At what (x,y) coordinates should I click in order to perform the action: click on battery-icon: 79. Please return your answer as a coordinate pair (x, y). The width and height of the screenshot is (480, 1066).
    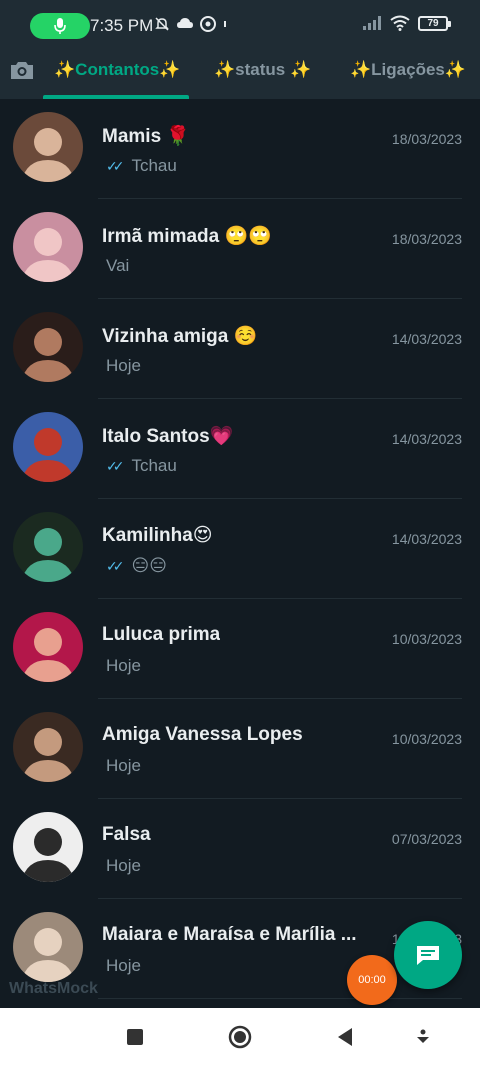
    Looking at the image, I should click on (434, 23).